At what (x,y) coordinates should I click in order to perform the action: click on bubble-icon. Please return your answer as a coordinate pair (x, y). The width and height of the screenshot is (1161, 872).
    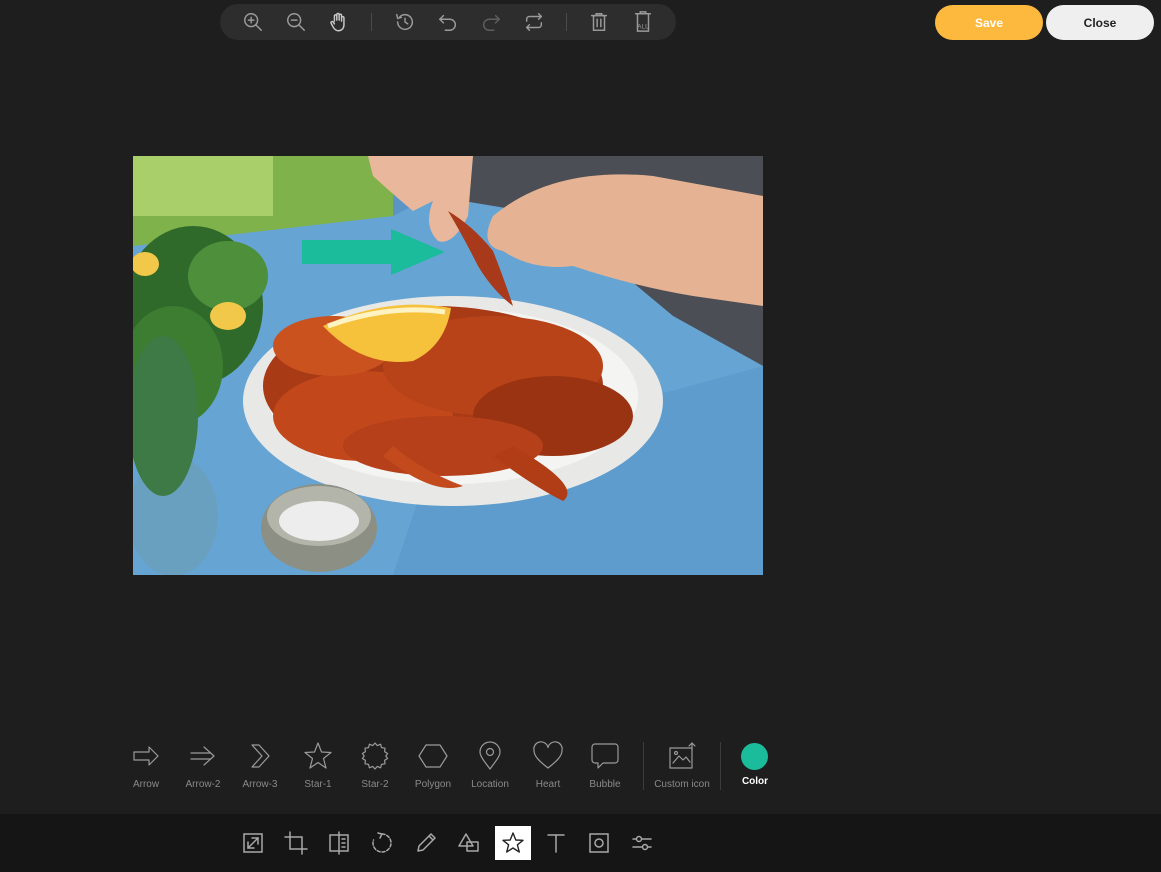
    Looking at the image, I should click on (605, 756).